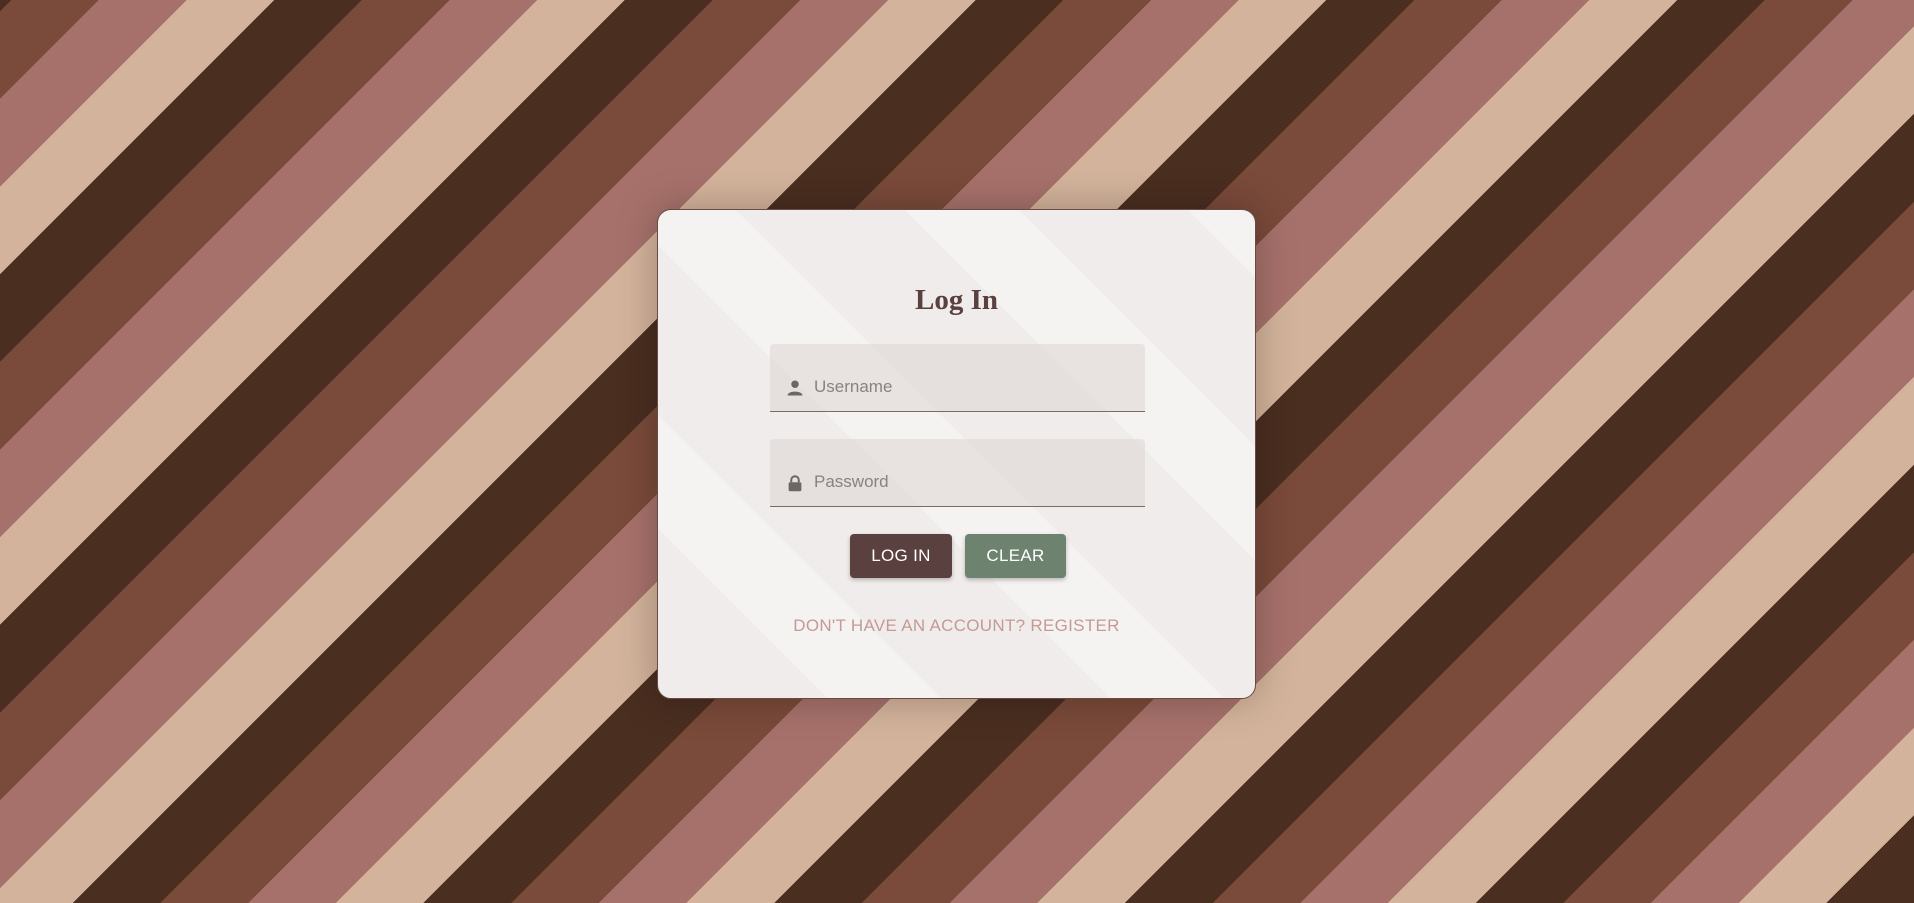 Image resolution: width=1914 pixels, height=903 pixels. I want to click on clear-button: CLEAR, so click(1015, 556).